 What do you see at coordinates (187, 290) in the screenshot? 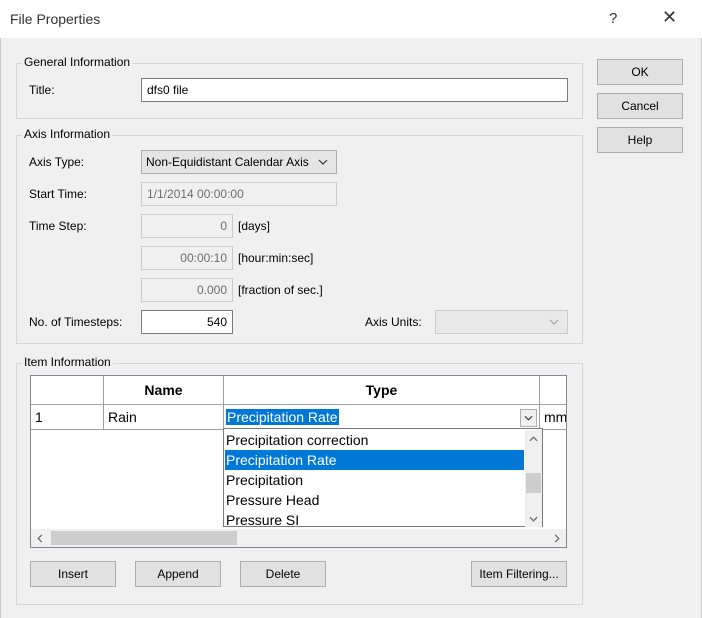
I see `time-step-fraction-input: 0.000` at bounding box center [187, 290].